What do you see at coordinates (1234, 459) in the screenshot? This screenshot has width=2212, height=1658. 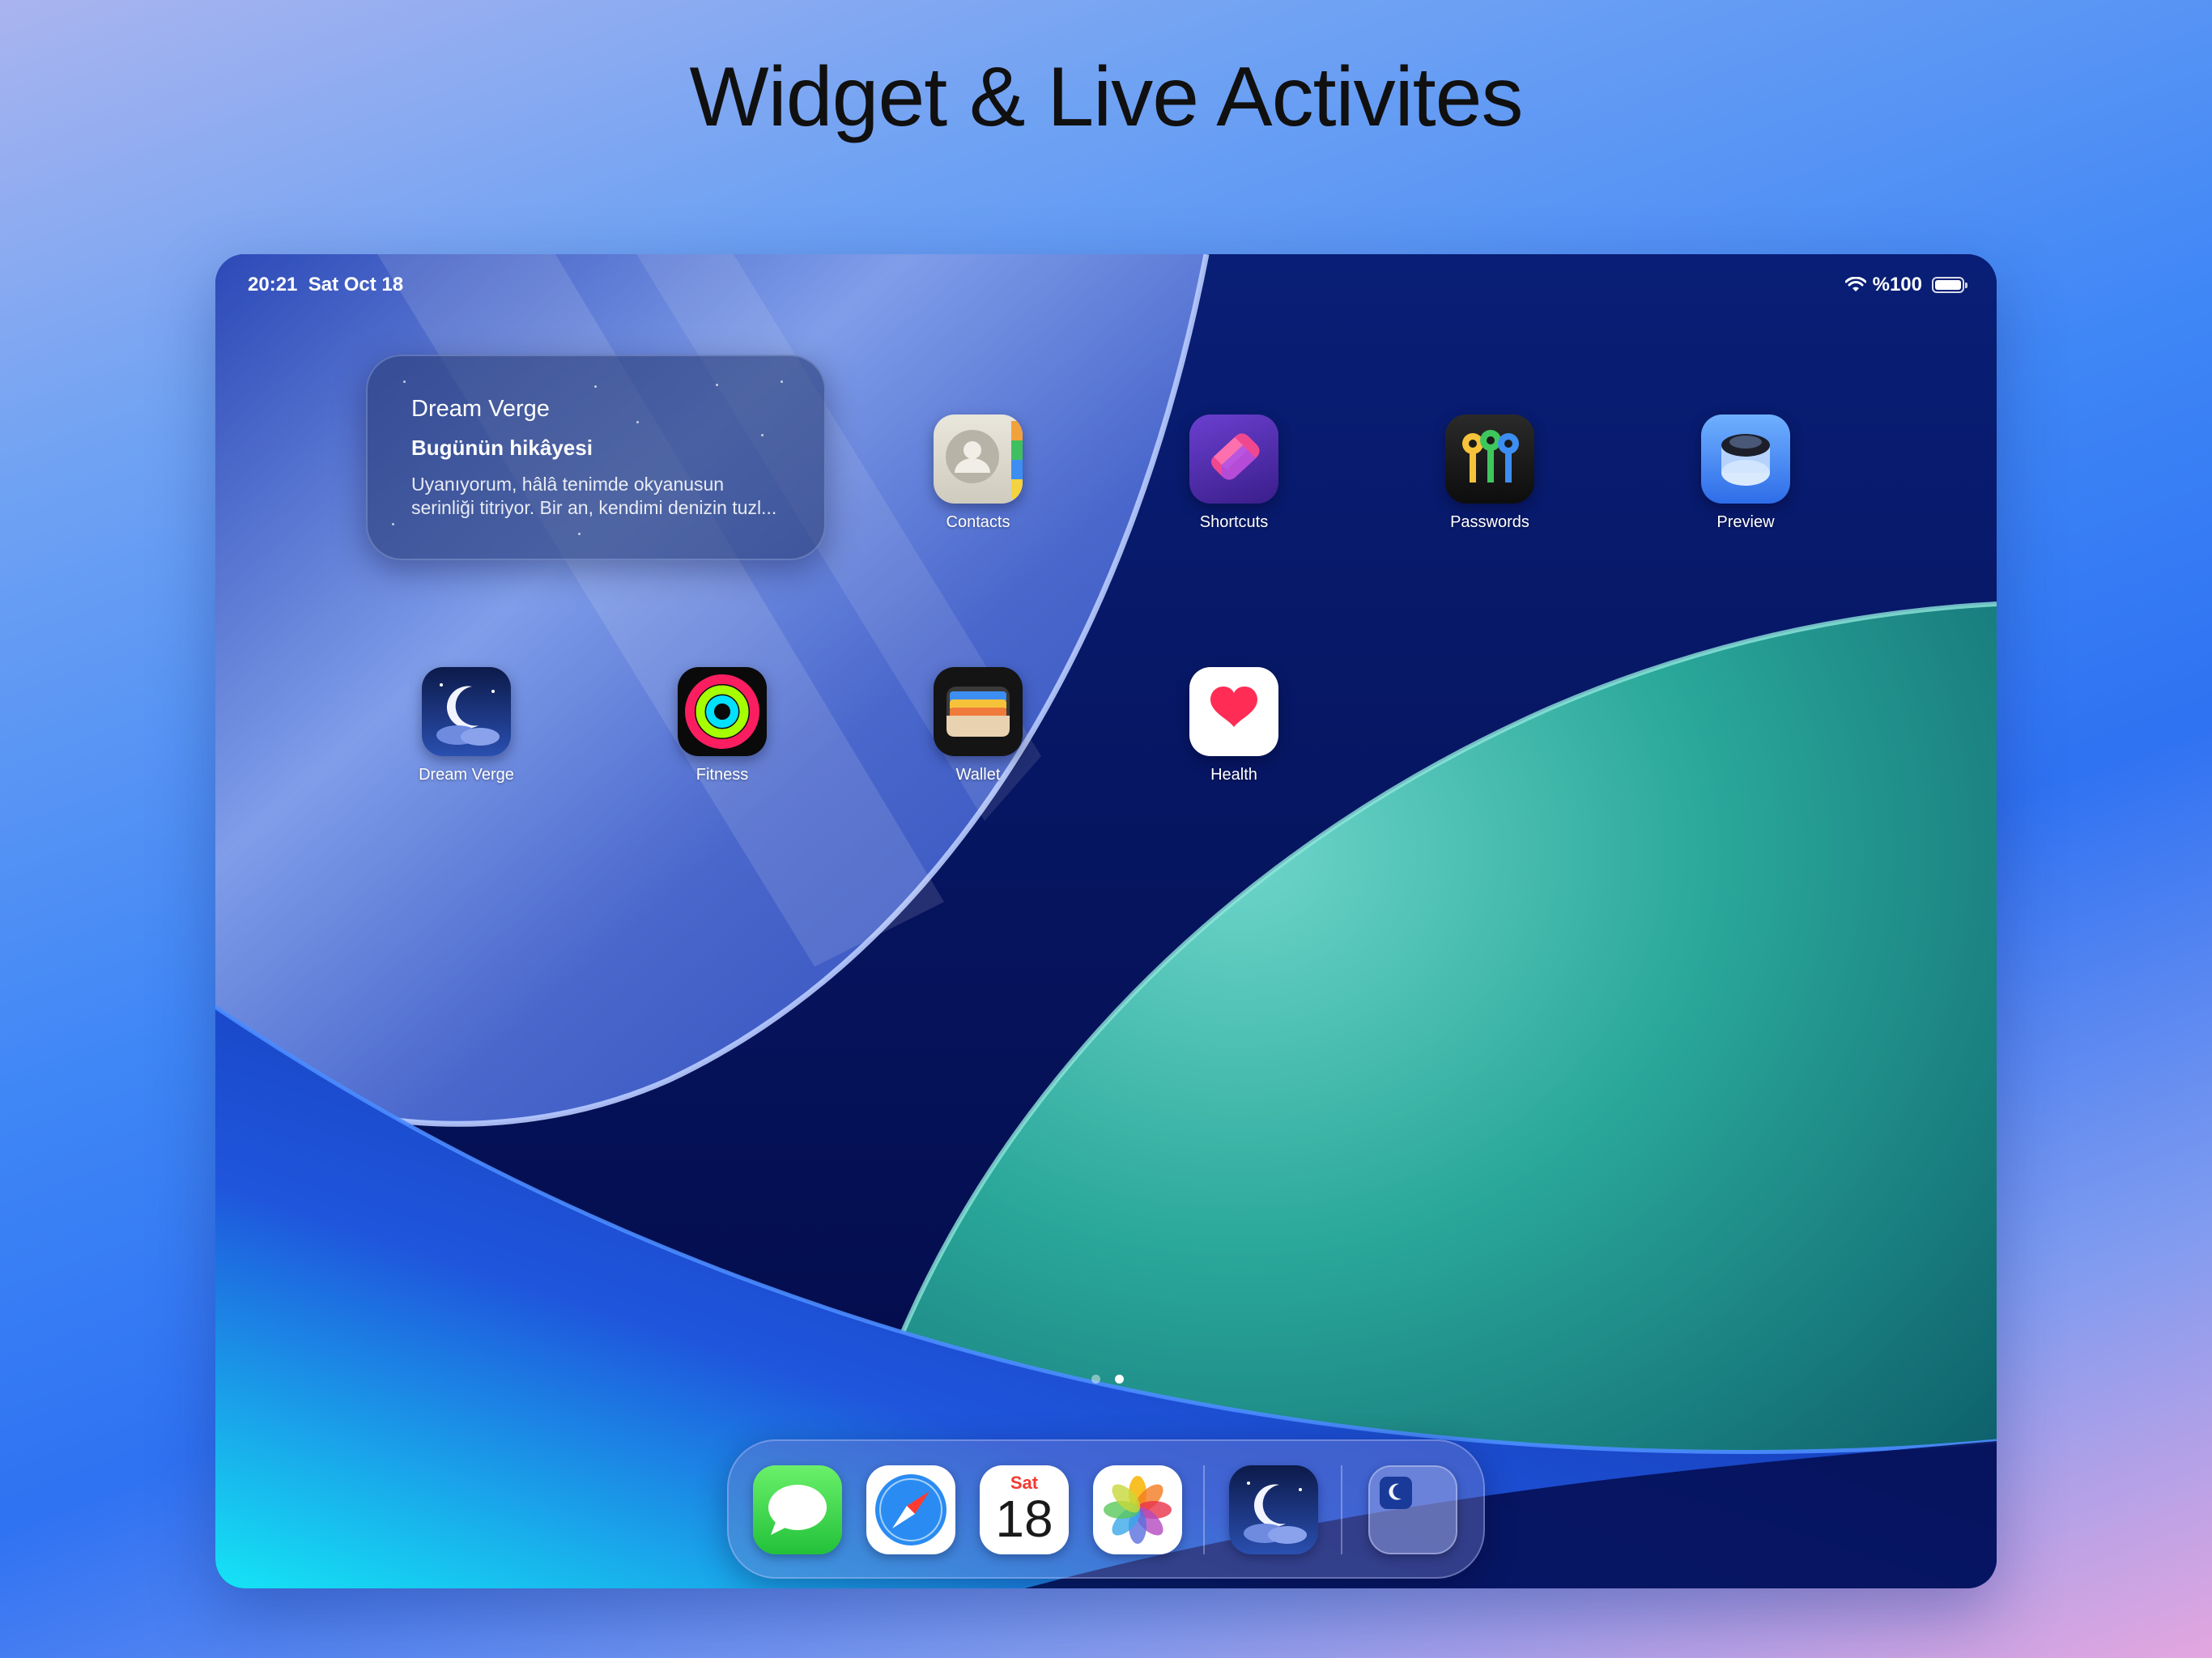 I see `shortcuts-icon` at bounding box center [1234, 459].